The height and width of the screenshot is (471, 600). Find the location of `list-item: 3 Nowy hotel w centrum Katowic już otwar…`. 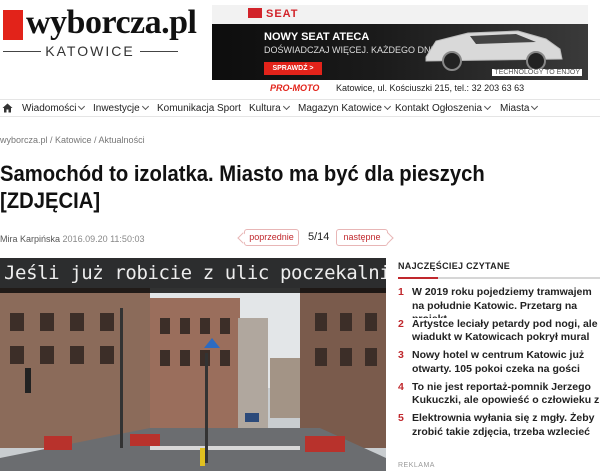

list-item: 3 Nowy hotel w centrum Katowic już otwar… is located at coordinates (499, 365).